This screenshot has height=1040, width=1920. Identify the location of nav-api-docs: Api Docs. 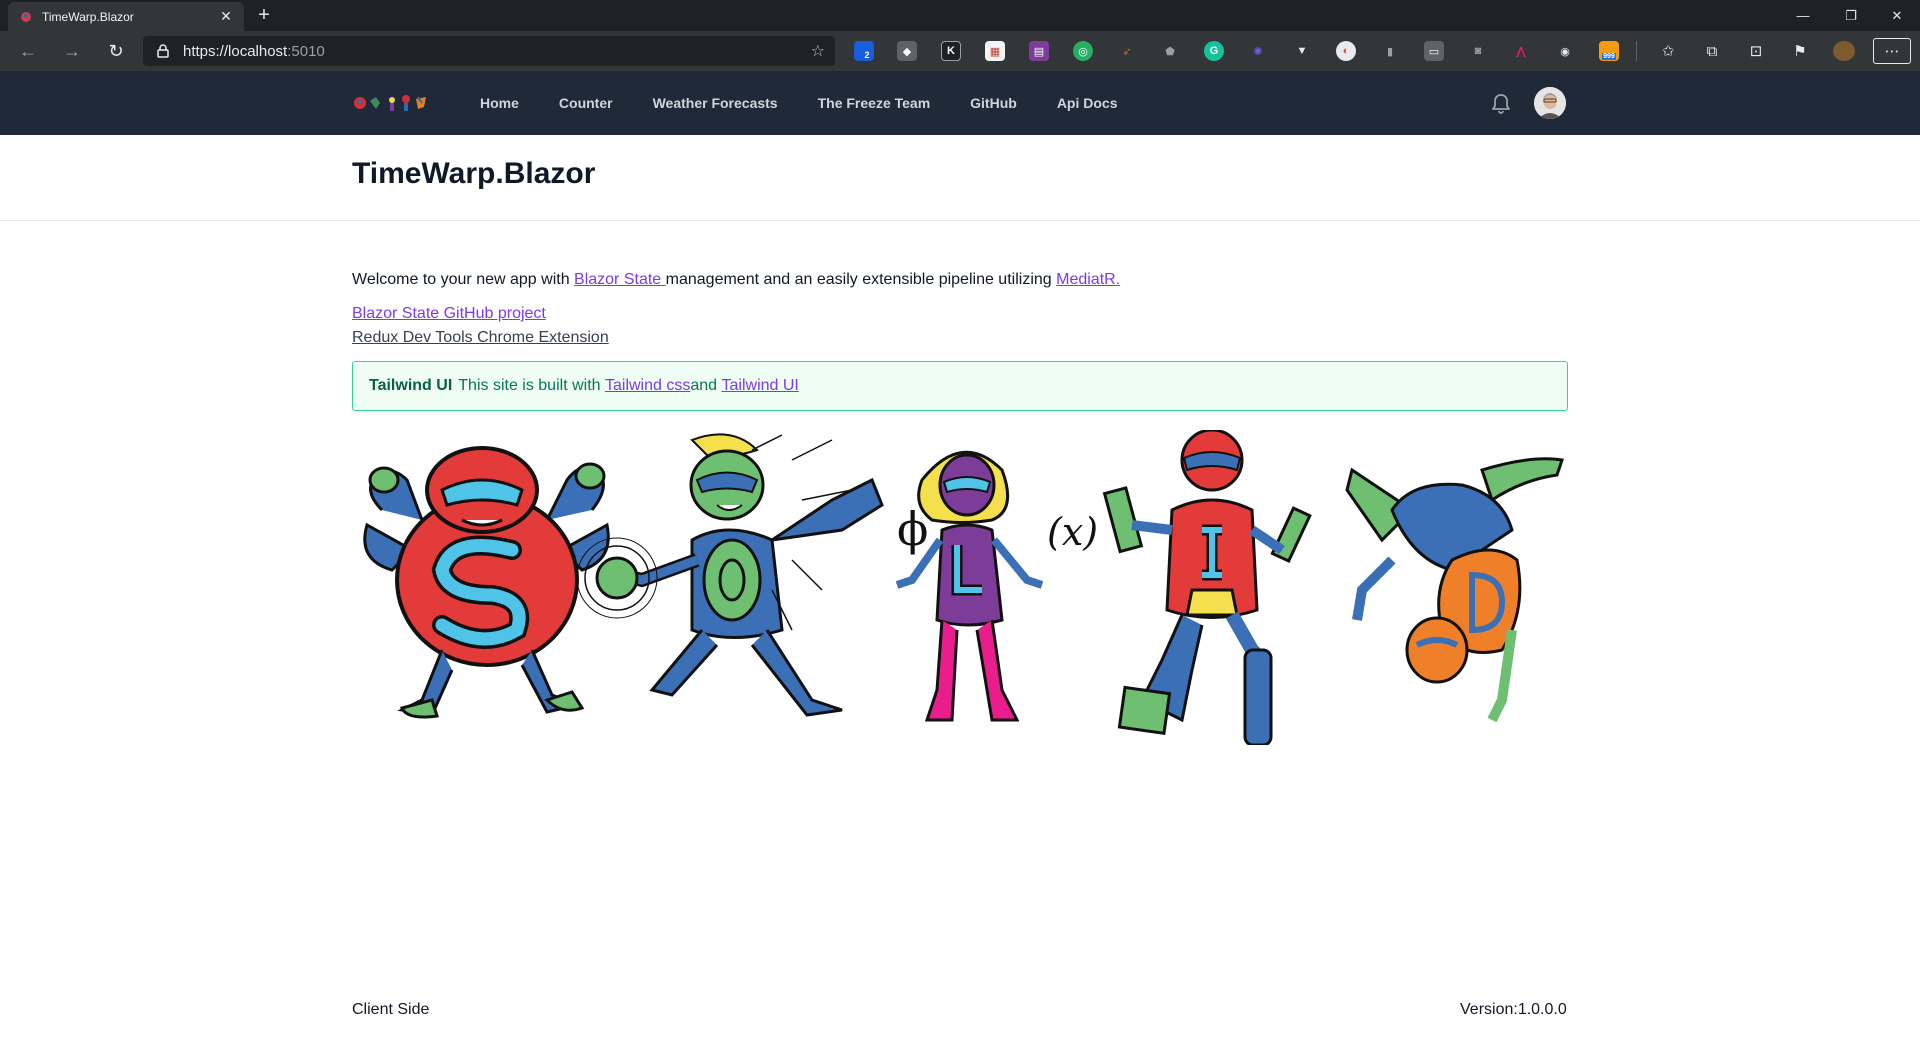
(1087, 103).